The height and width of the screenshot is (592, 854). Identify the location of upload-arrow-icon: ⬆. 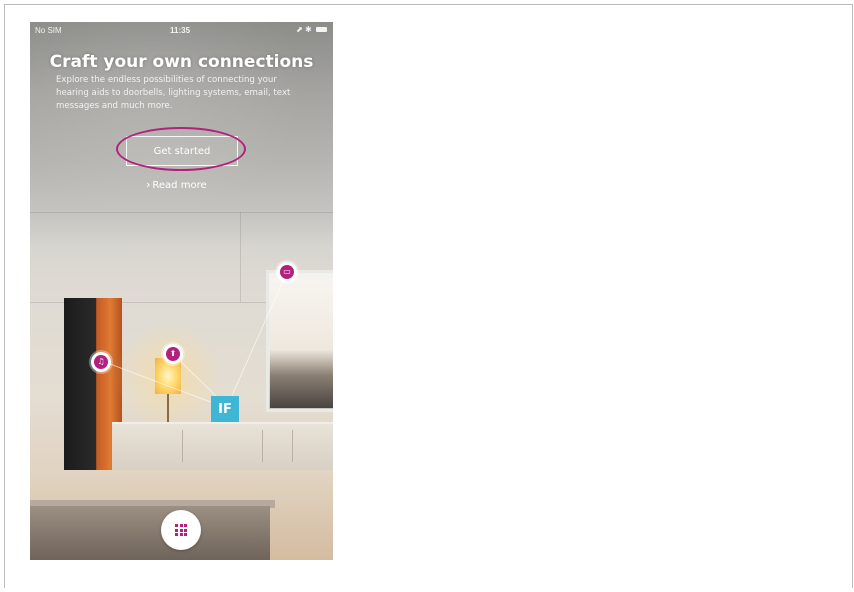
(173, 354).